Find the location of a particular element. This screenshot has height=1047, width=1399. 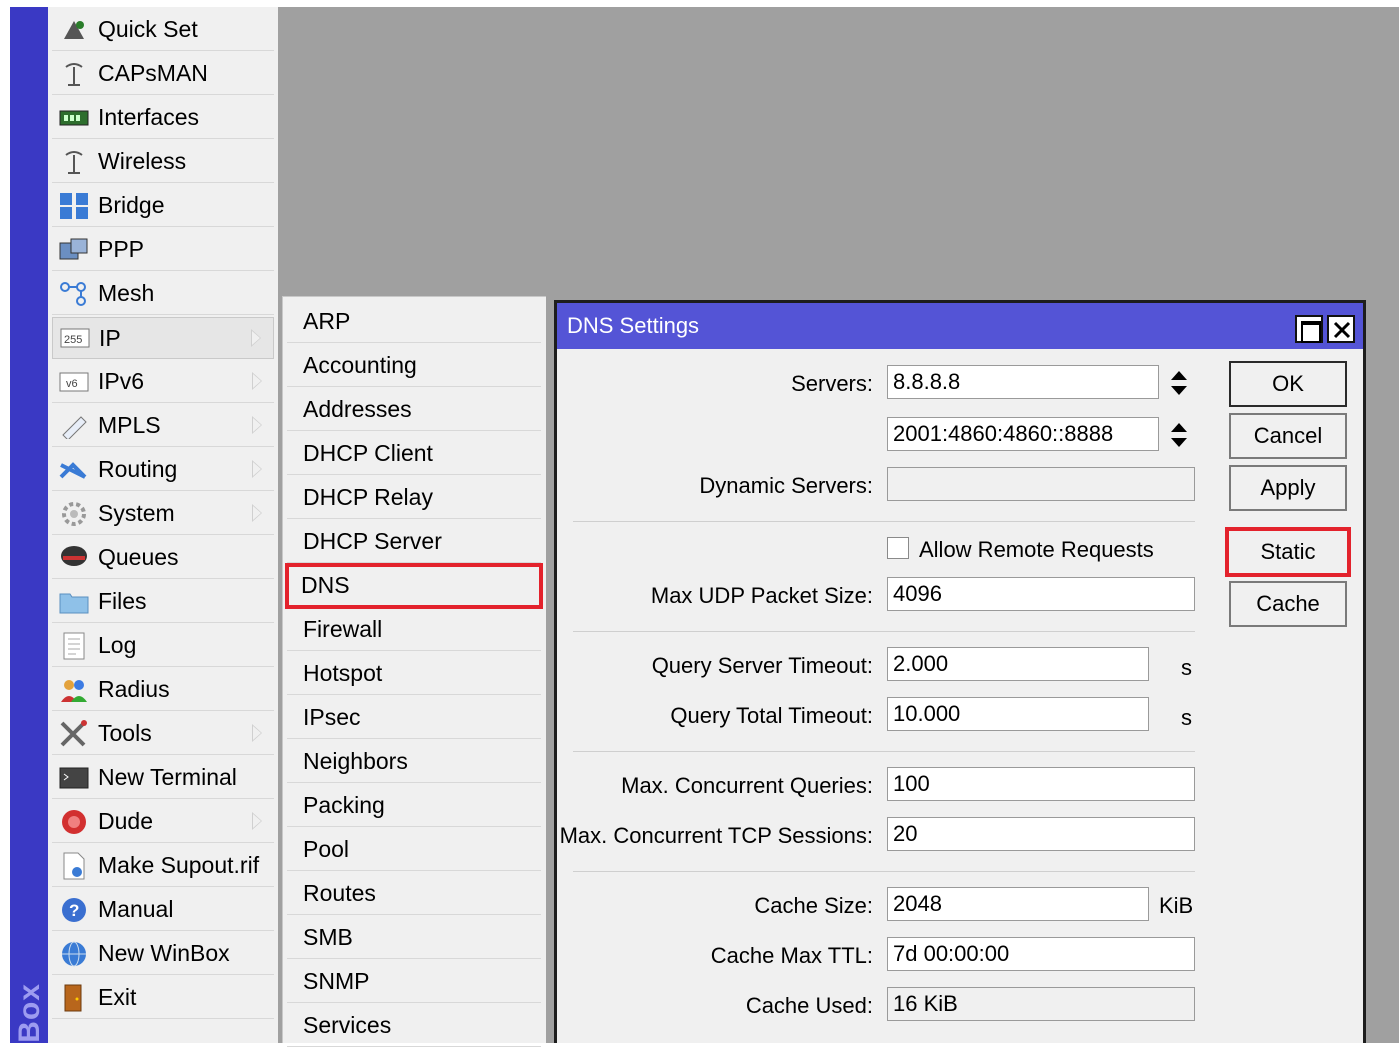

menu-item-exit: Exit is located at coordinates (163, 998).